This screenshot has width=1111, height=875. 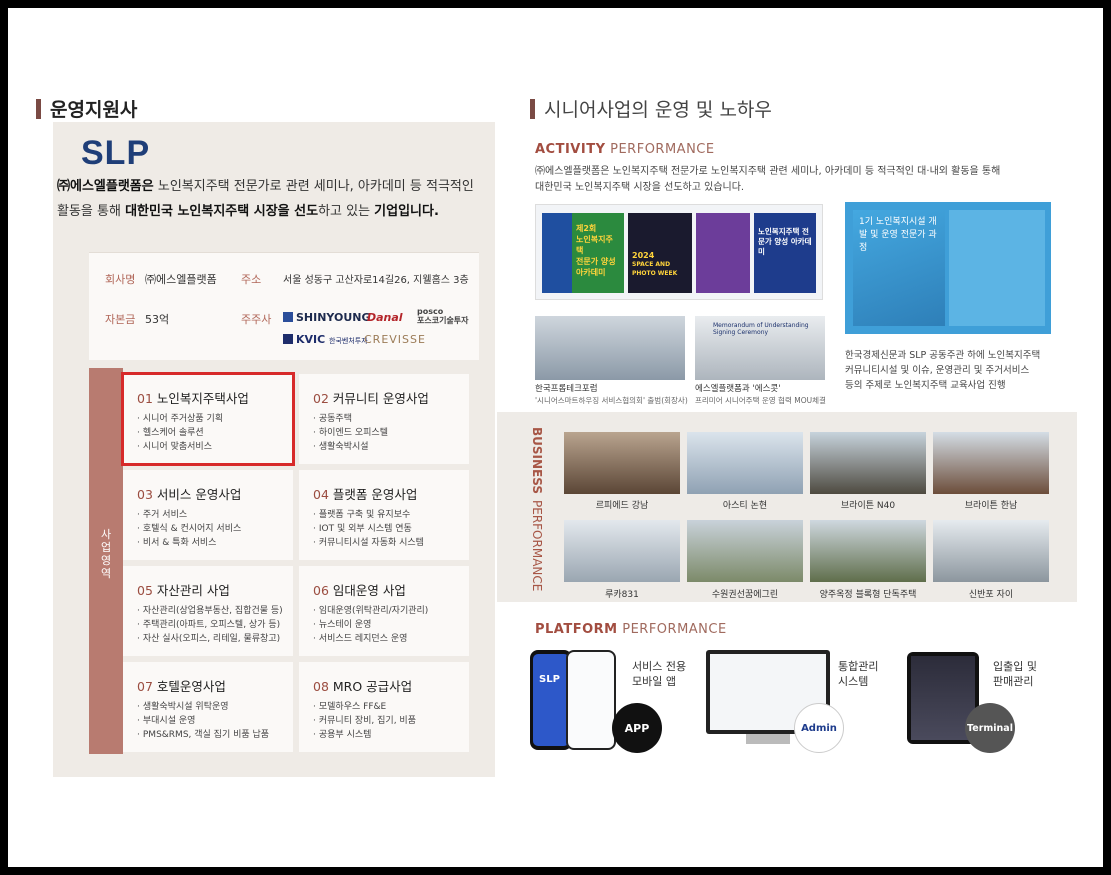 I want to click on business-num: 07, so click(x=145, y=686).